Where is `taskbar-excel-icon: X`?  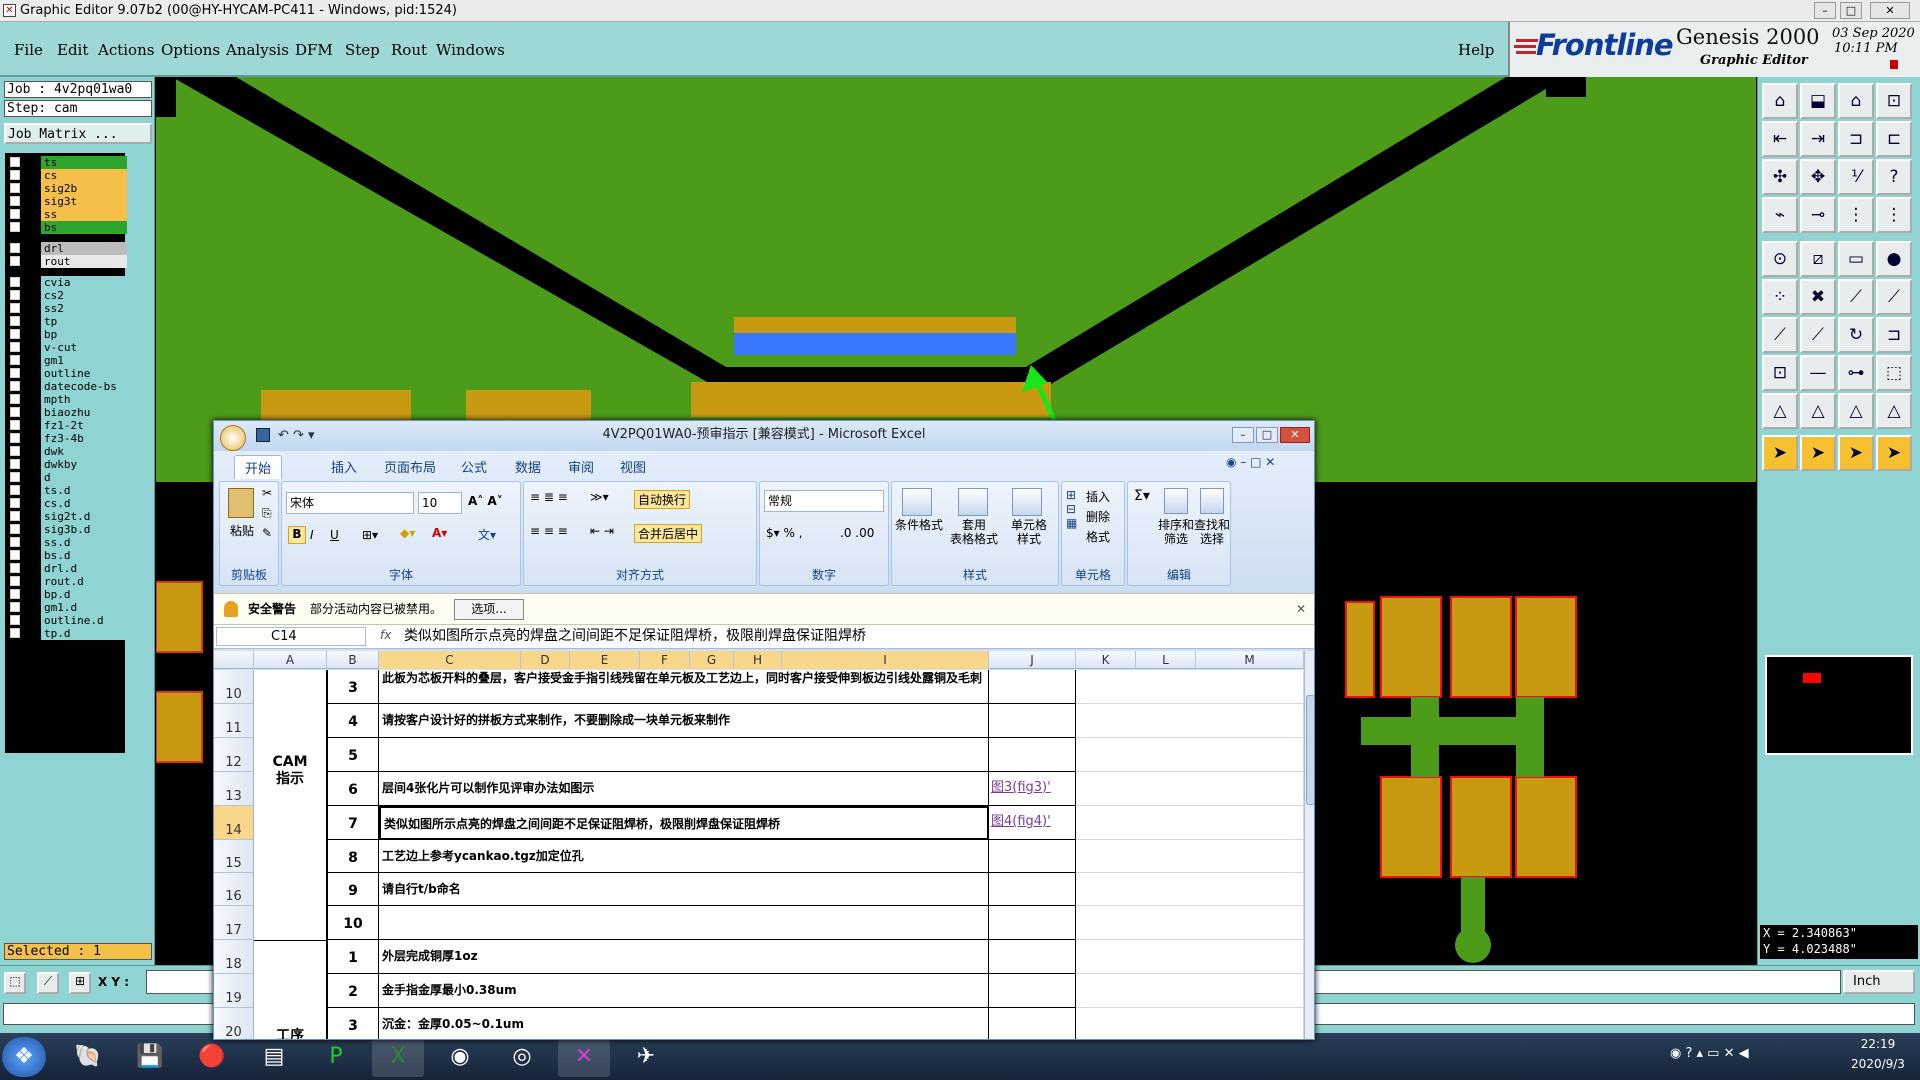
taskbar-excel-icon: X is located at coordinates (398, 1057).